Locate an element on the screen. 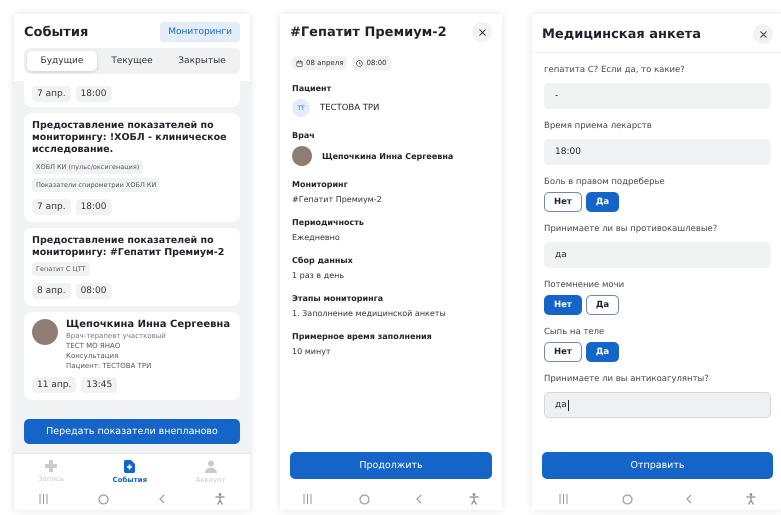  input-field: 18:00 is located at coordinates (657, 152).